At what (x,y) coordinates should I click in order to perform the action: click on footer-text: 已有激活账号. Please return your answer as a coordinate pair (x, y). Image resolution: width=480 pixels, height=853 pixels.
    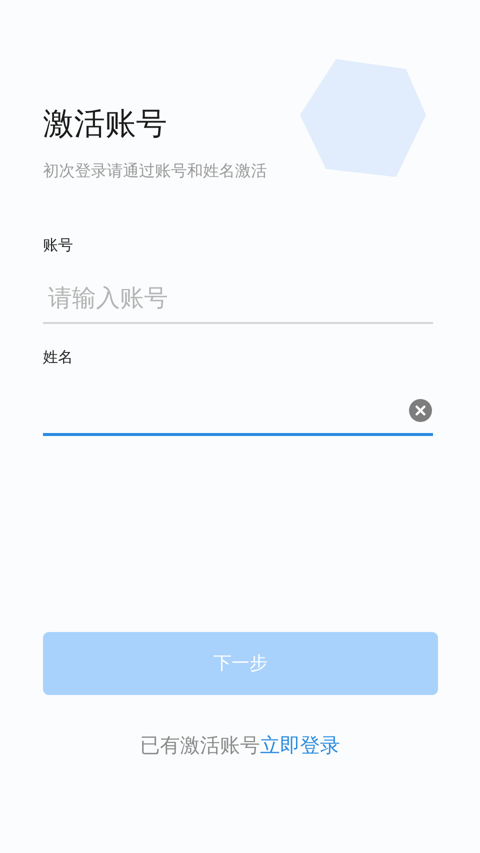
    Looking at the image, I should click on (200, 745).